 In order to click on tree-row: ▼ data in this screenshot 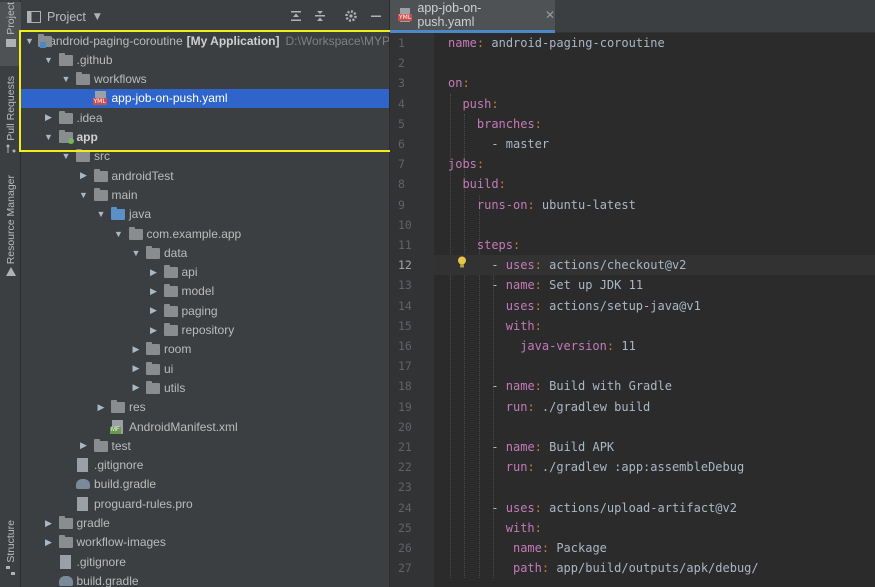, I will do `click(205, 252)`.